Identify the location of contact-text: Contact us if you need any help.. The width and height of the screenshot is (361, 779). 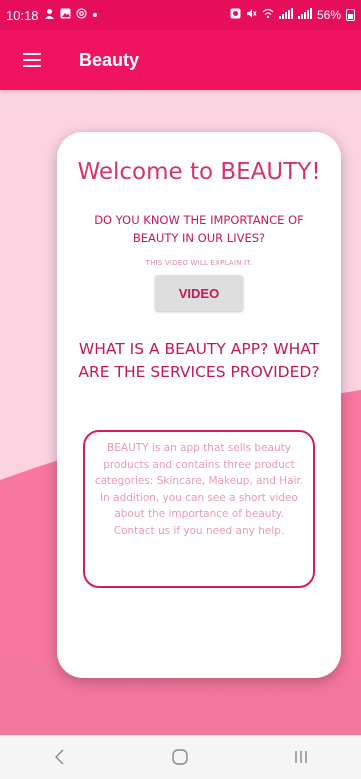
(199, 530).